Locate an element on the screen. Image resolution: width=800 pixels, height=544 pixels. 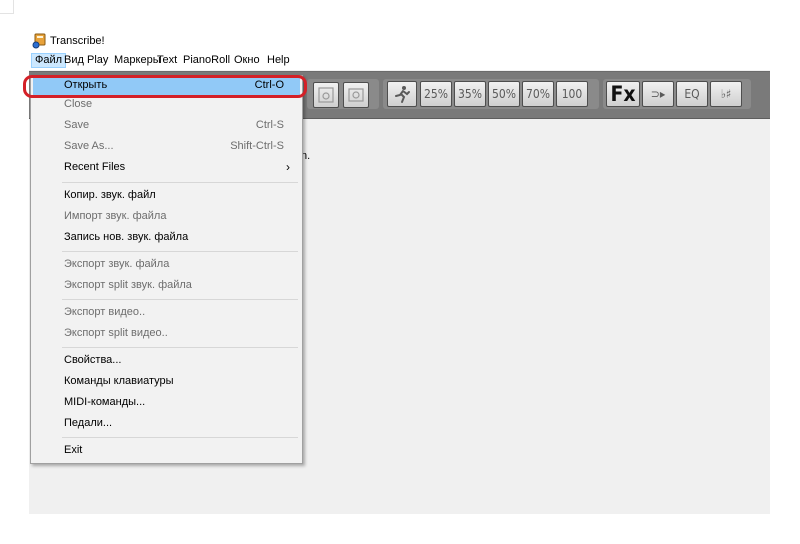
menu-item-record-audio: Запись нов. звук. файла is located at coordinates (166, 238).